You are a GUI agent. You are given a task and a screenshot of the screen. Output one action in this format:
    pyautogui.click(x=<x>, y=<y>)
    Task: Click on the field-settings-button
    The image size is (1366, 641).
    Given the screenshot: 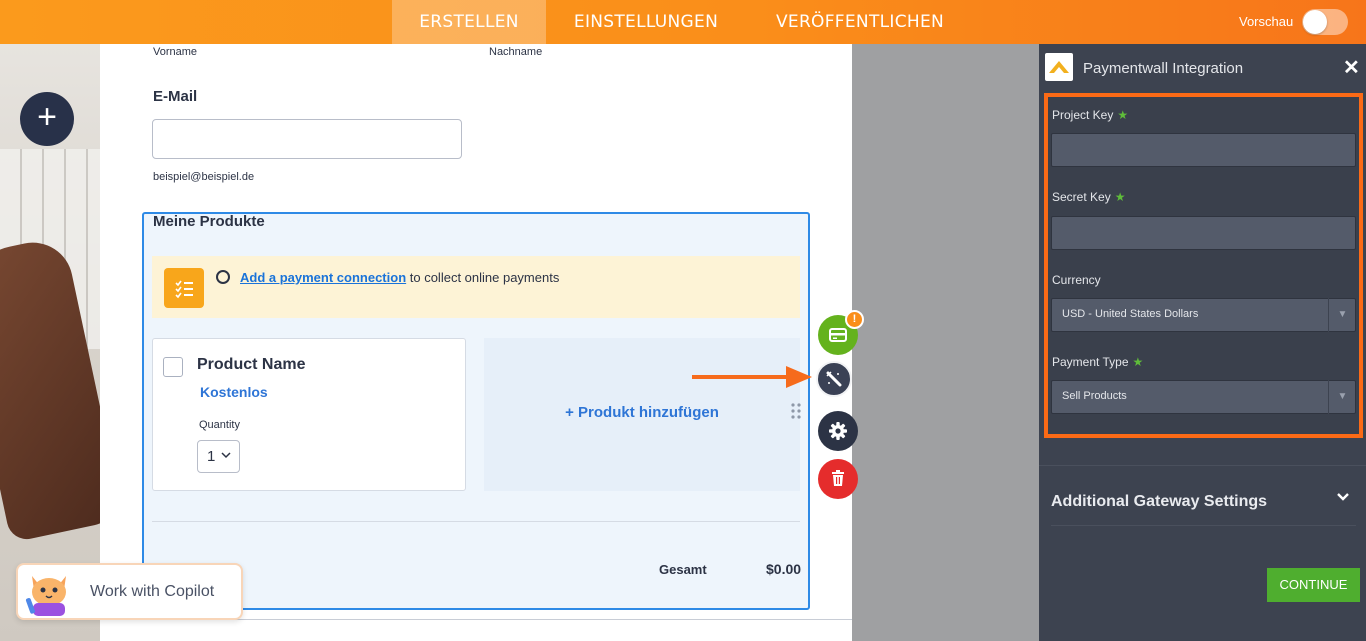 What is the action you would take?
    pyautogui.click(x=838, y=431)
    